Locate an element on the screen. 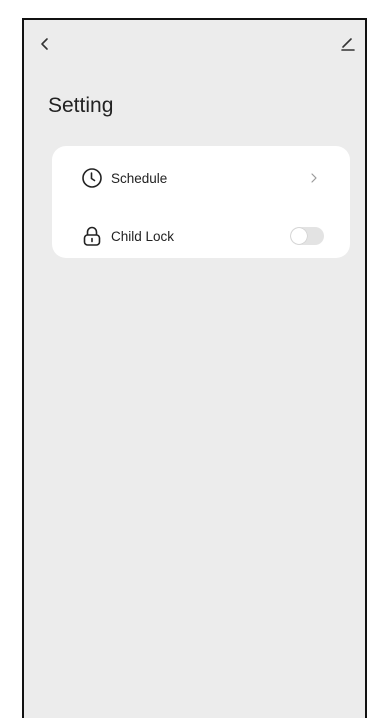 The width and height of the screenshot is (385, 718). settings-item-child-lock: Child Lock is located at coordinates (201, 236).